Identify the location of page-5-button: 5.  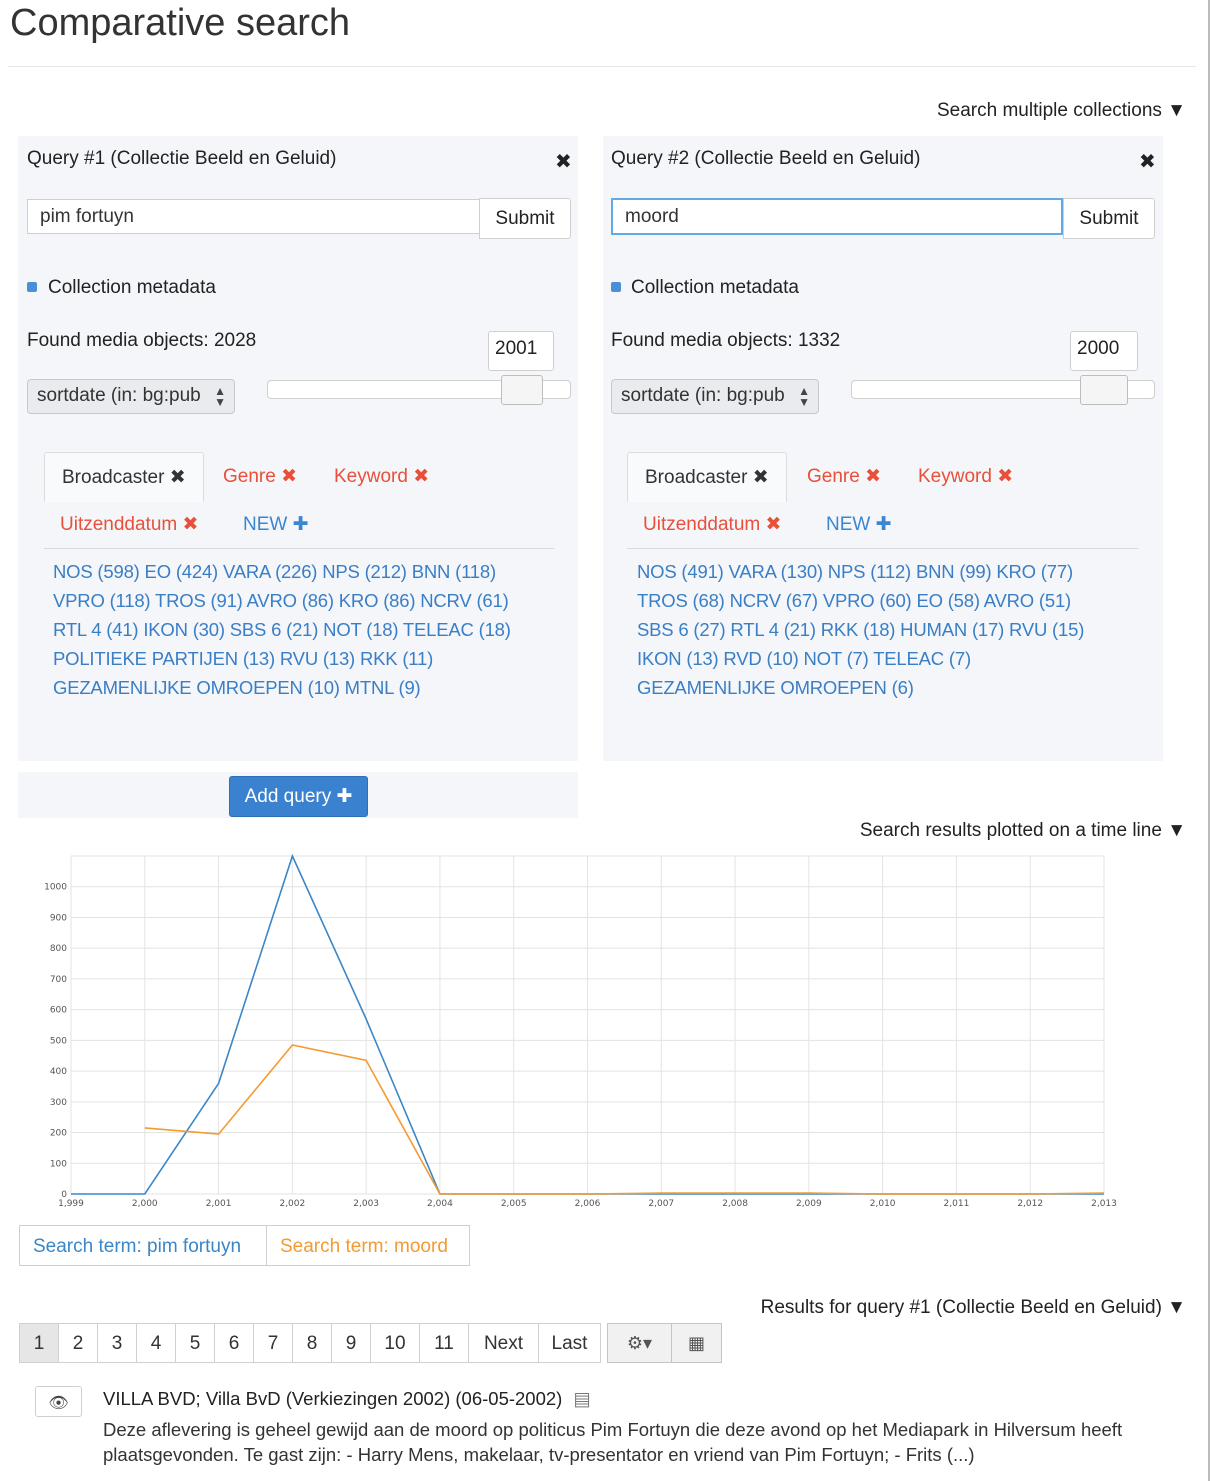
(195, 1343).